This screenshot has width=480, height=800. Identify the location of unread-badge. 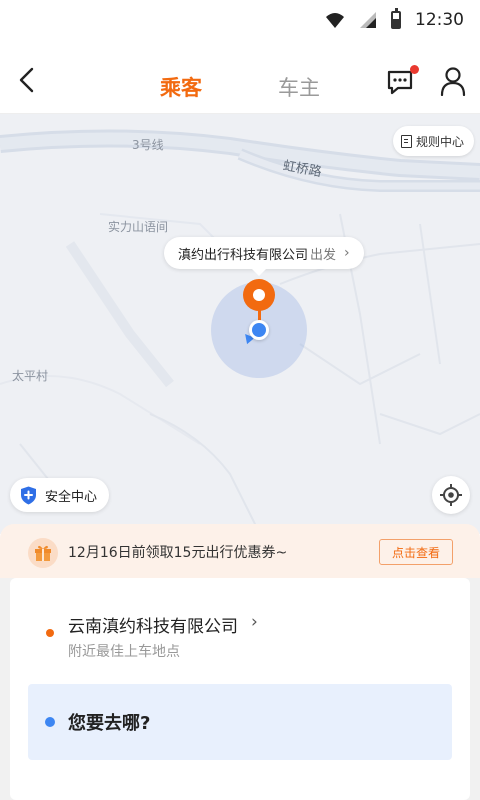
(414, 69).